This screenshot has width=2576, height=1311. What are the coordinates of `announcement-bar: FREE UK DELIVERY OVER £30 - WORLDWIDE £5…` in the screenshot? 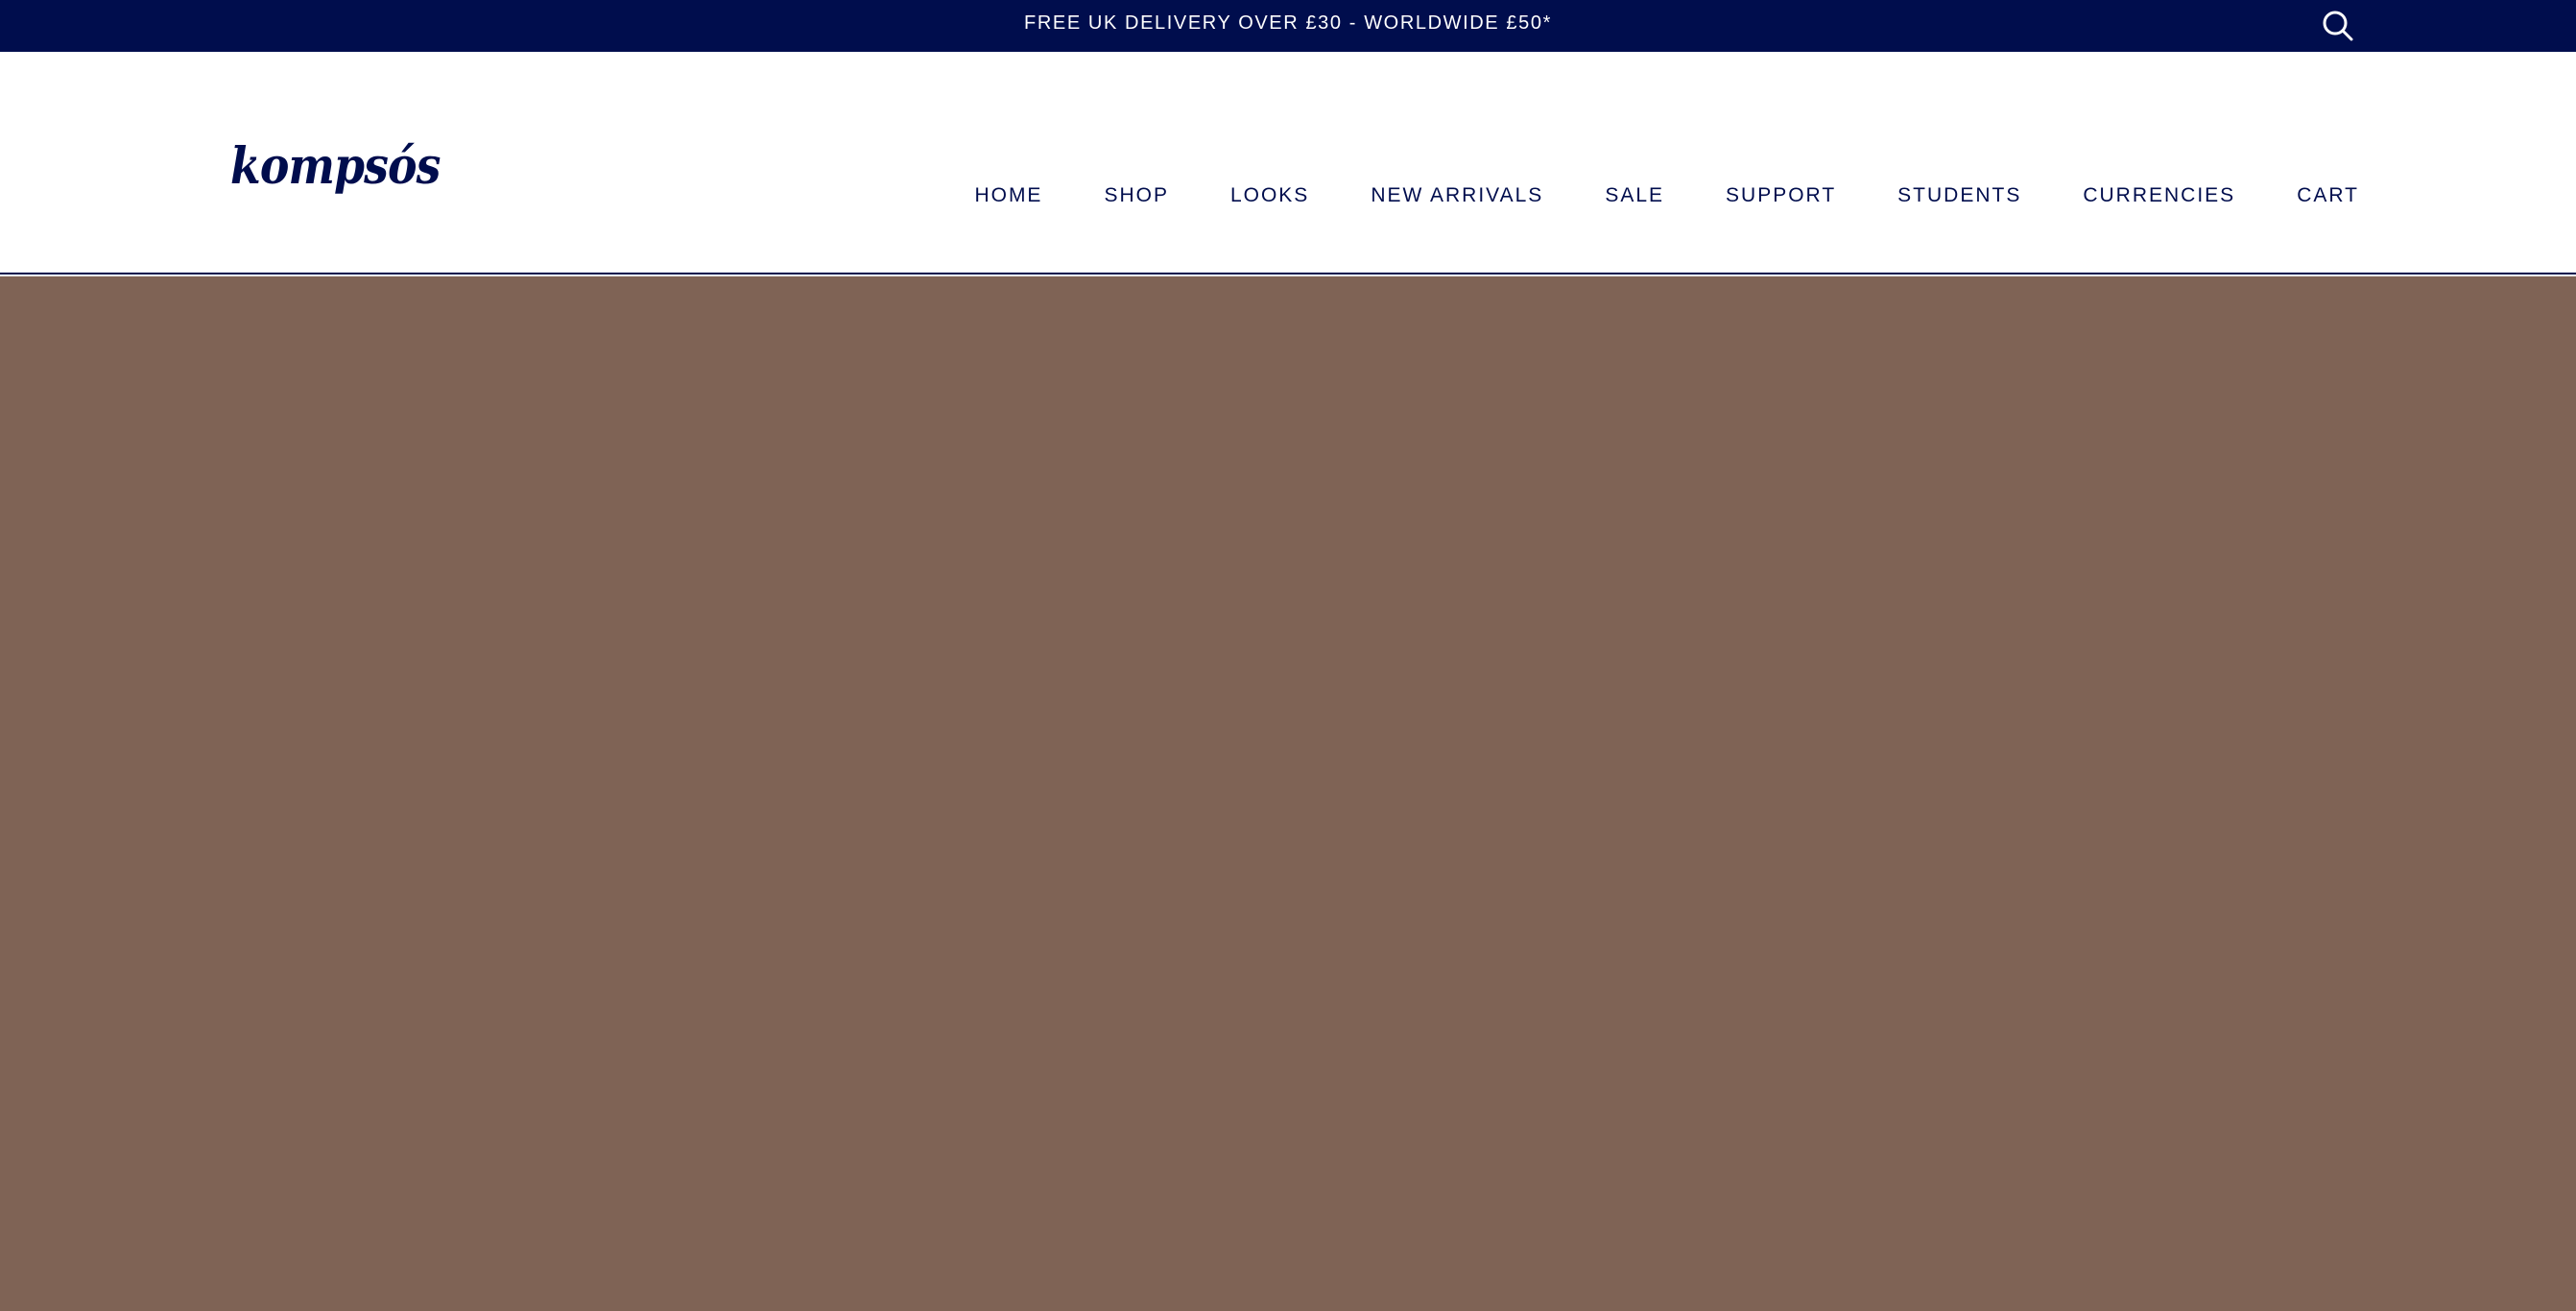 It's located at (1288, 26).